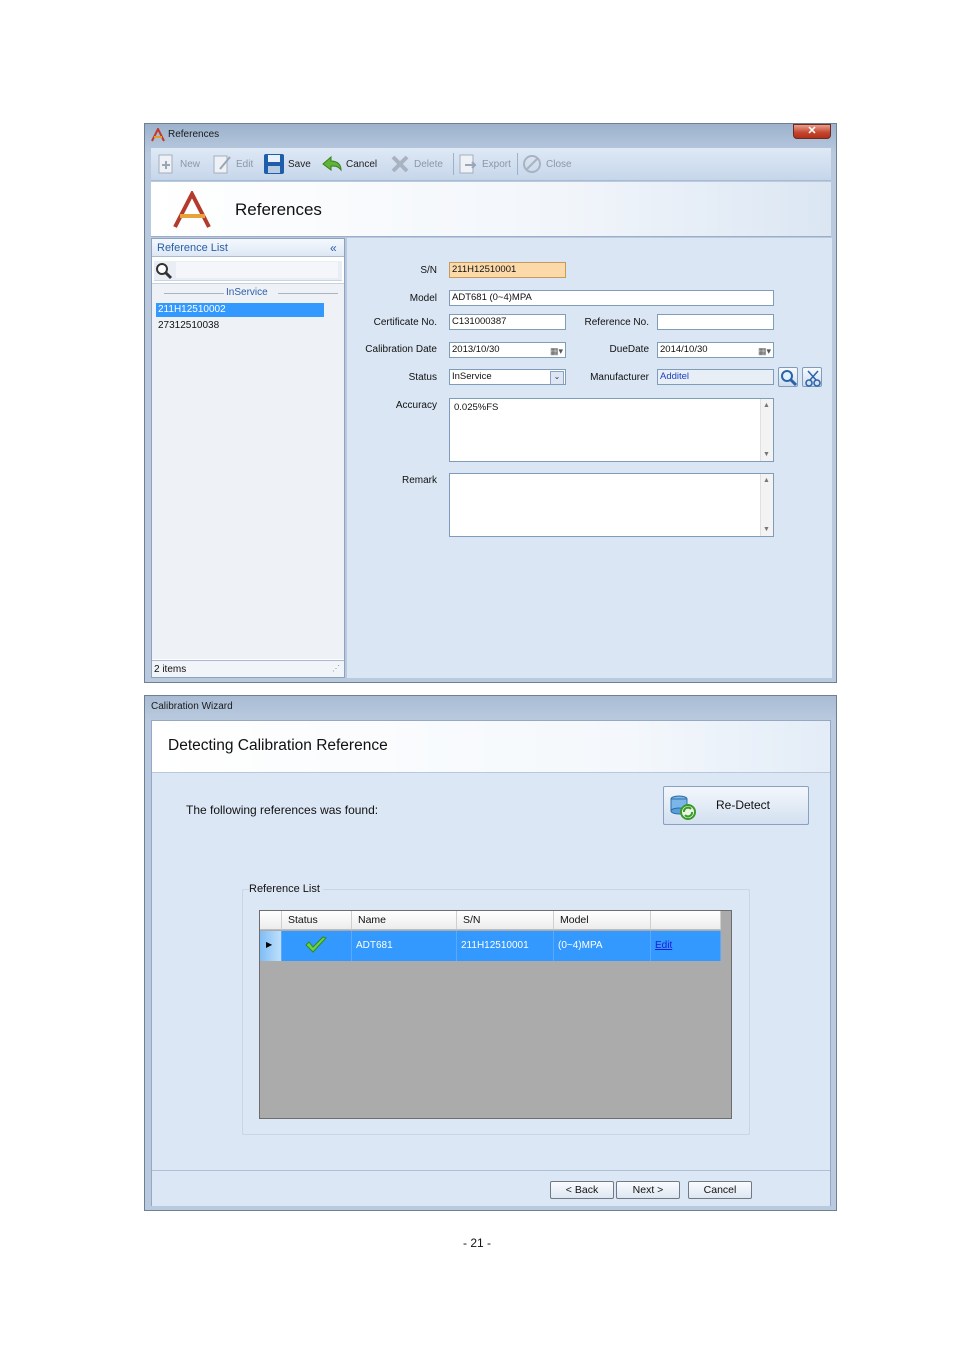 This screenshot has width=954, height=1350. What do you see at coordinates (682, 807) in the screenshot?
I see `refresh-database-icon` at bounding box center [682, 807].